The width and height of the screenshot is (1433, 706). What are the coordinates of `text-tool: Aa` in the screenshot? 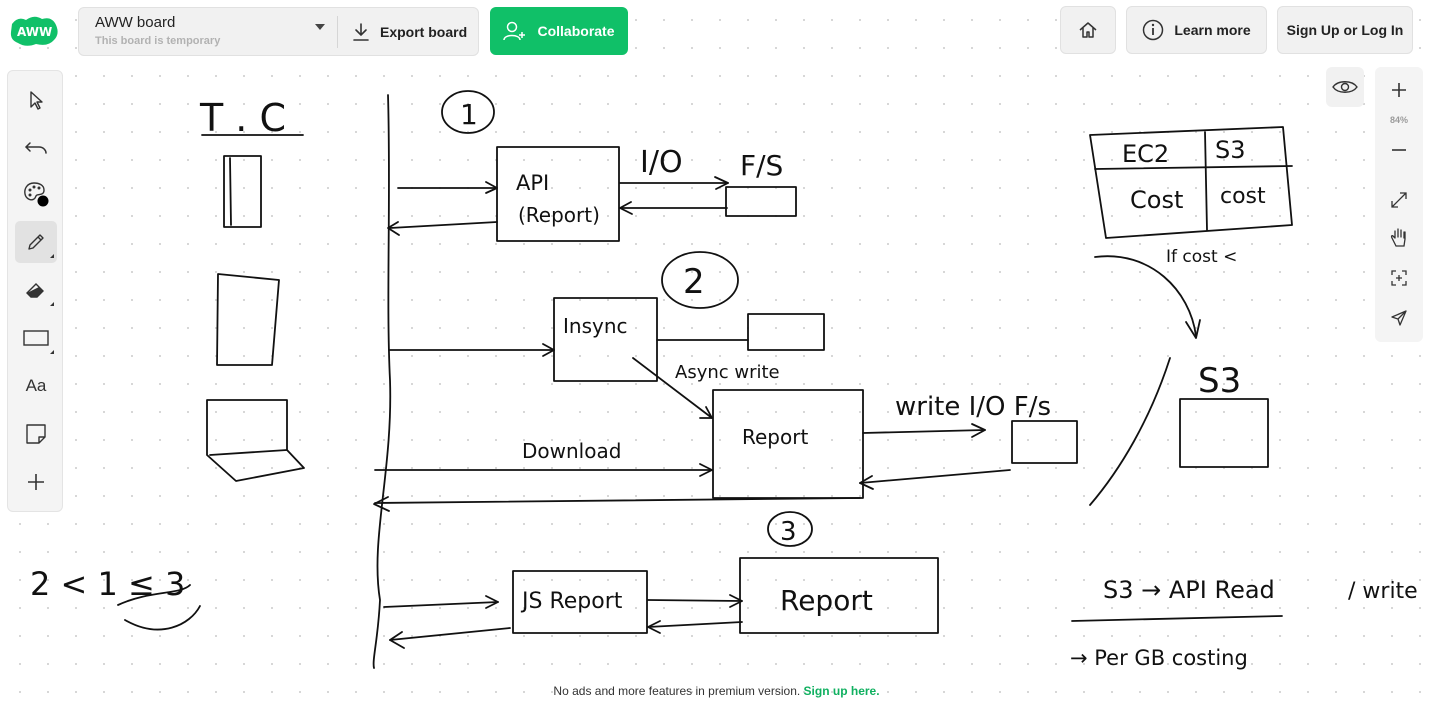 It's located at (36, 386).